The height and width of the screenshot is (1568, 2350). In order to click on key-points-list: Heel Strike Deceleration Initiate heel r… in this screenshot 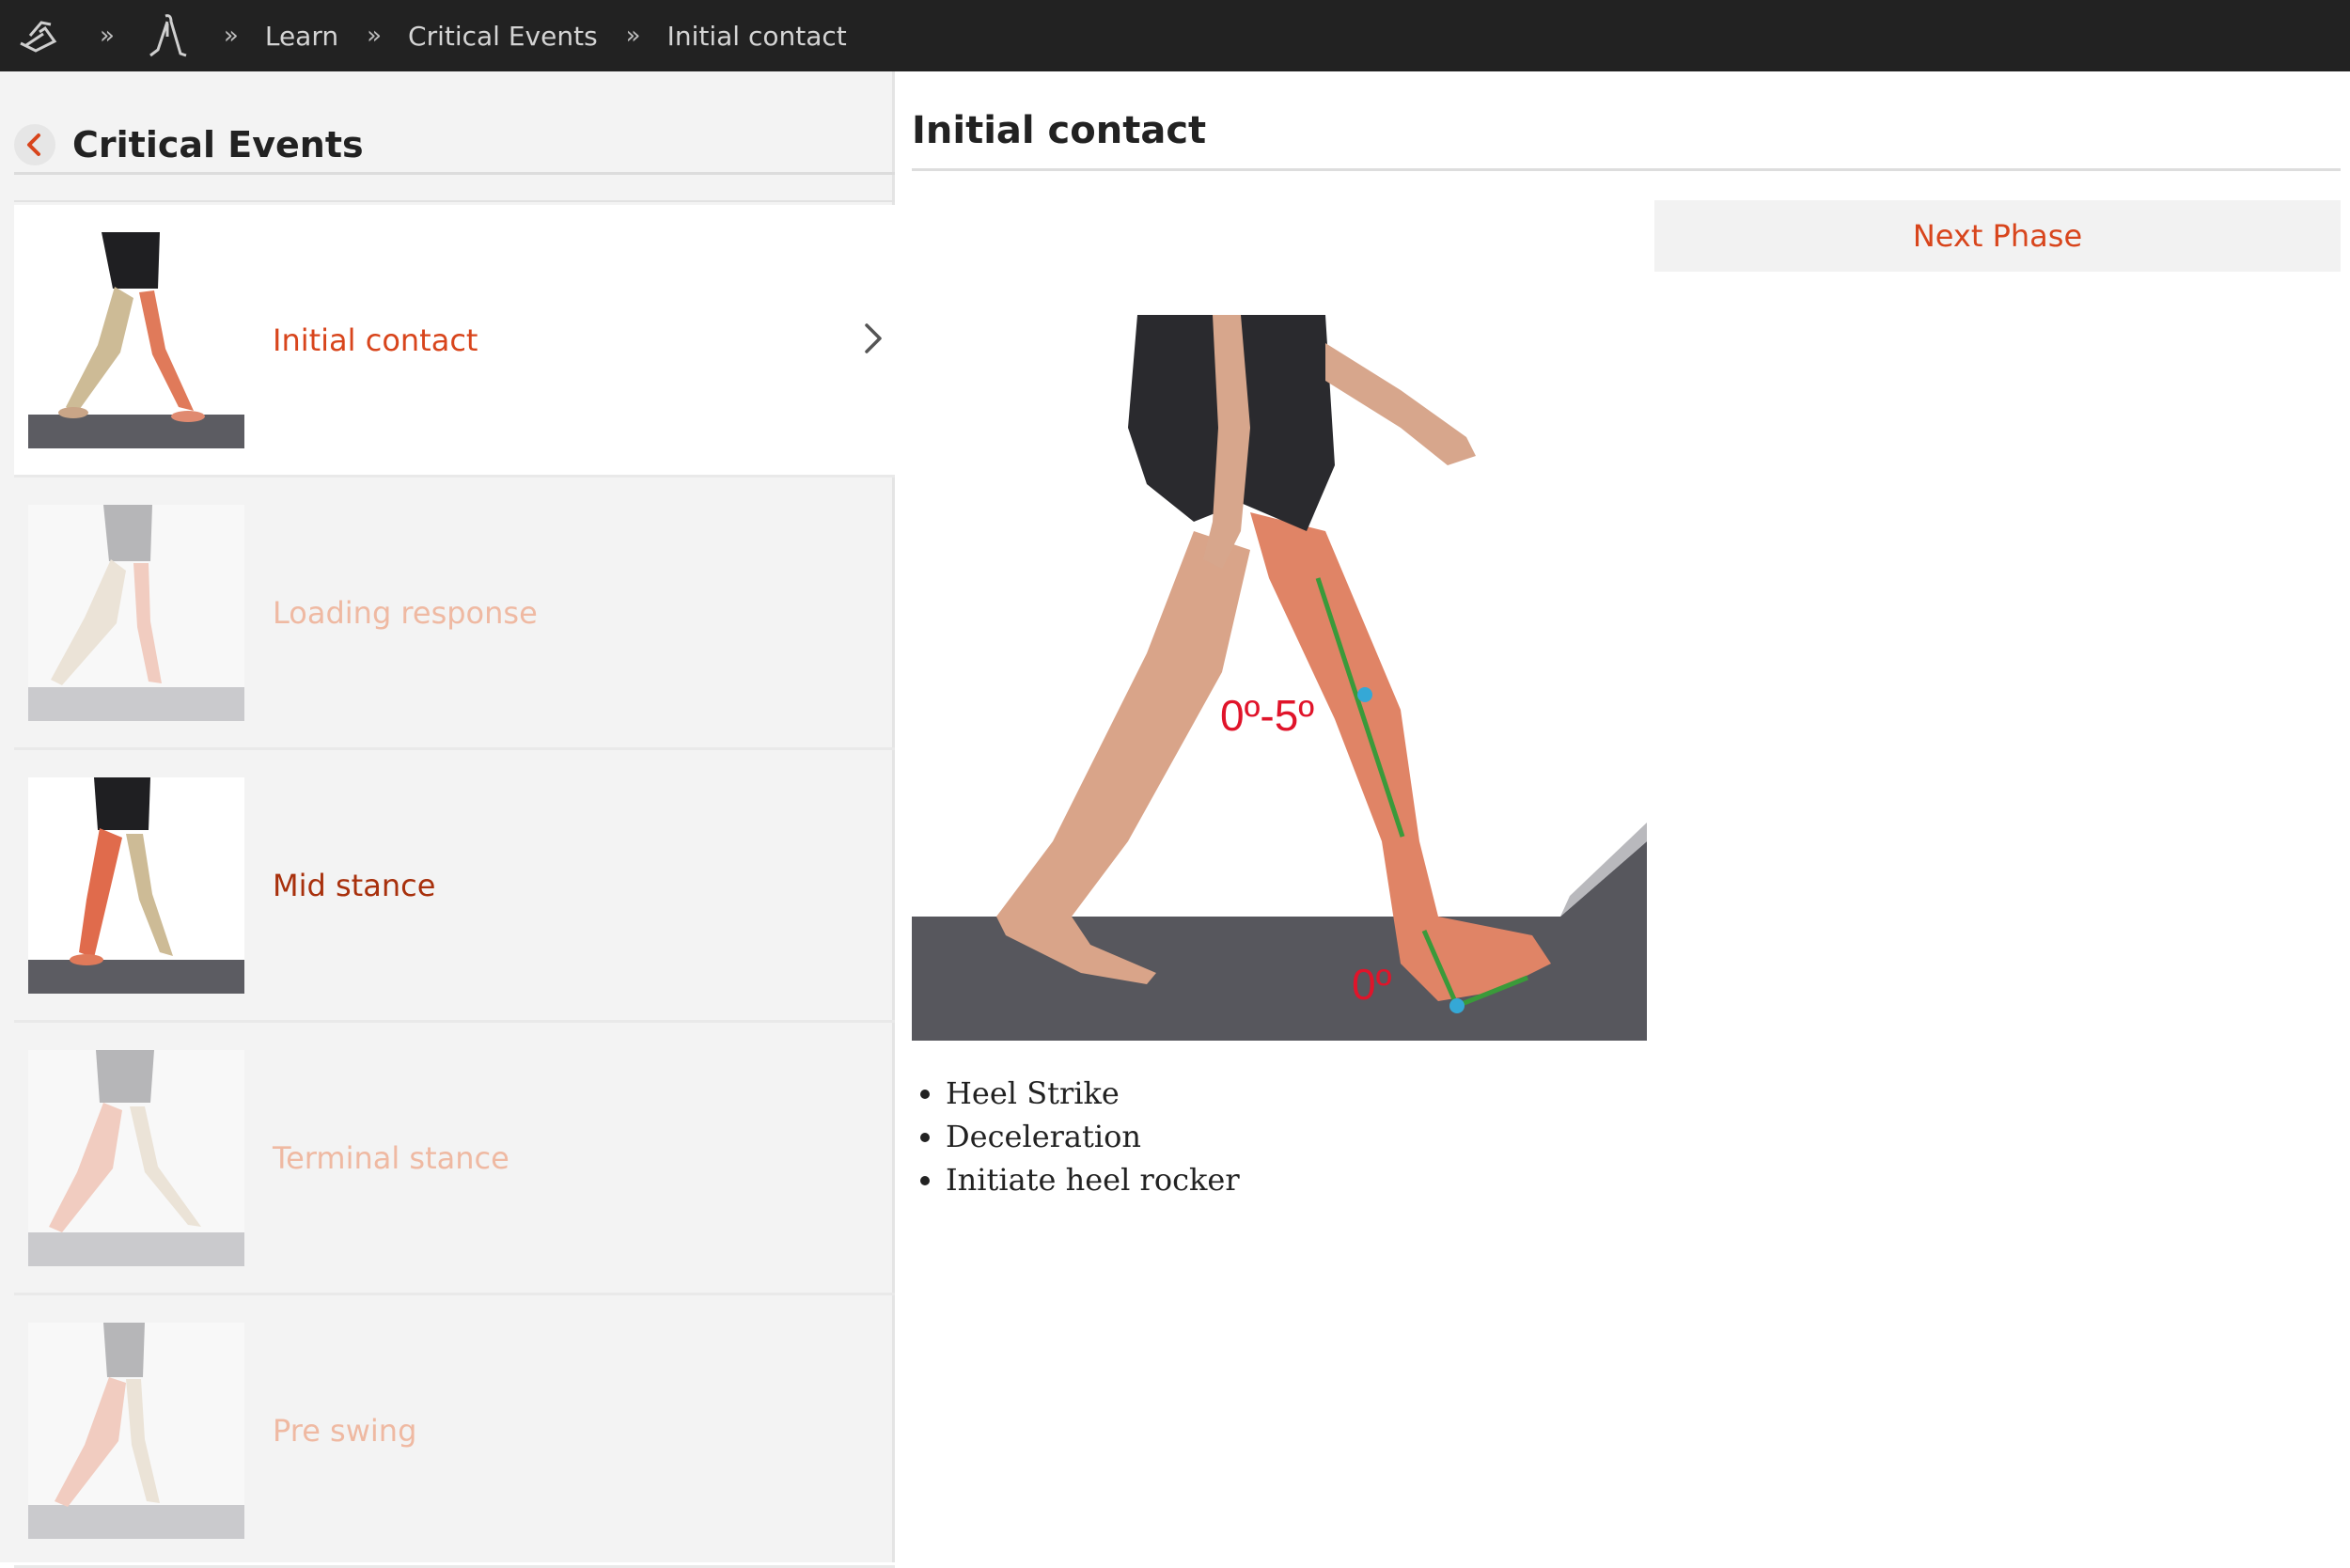, I will do `click(1076, 1136)`.